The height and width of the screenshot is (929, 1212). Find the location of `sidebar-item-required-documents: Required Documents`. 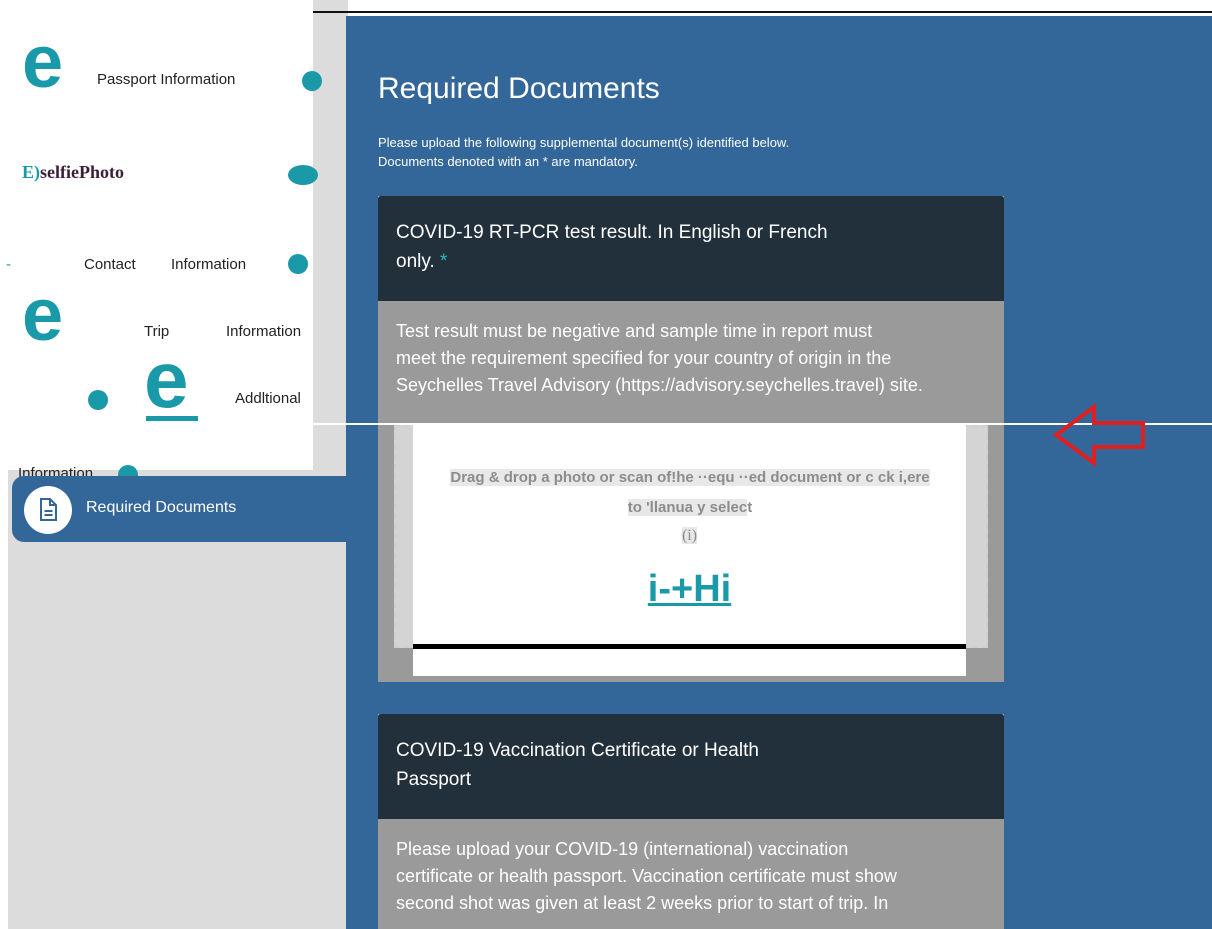

sidebar-item-required-documents: Required Documents is located at coordinates (179, 509).